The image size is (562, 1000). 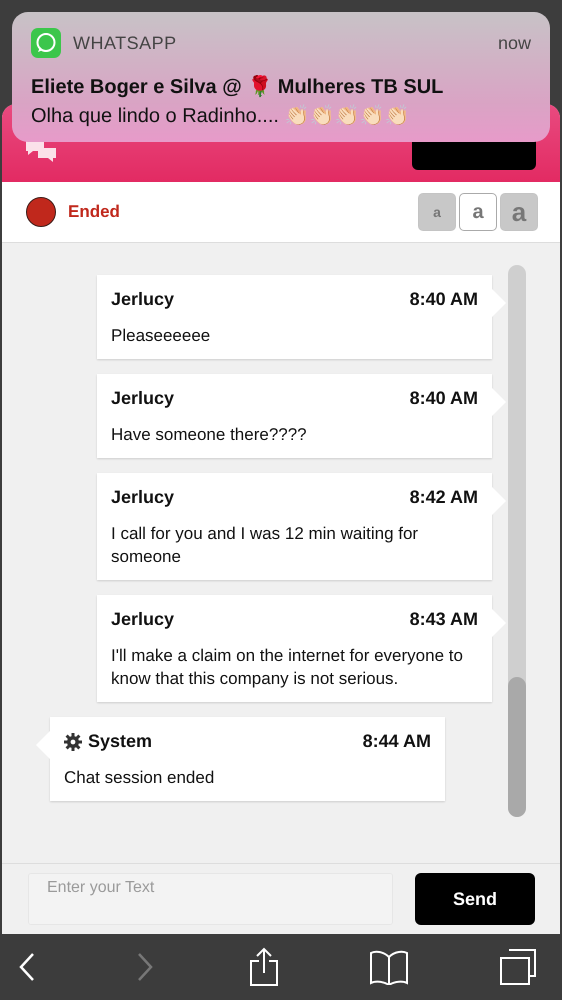 I want to click on message-time: 8:43 AM, so click(x=444, y=619).